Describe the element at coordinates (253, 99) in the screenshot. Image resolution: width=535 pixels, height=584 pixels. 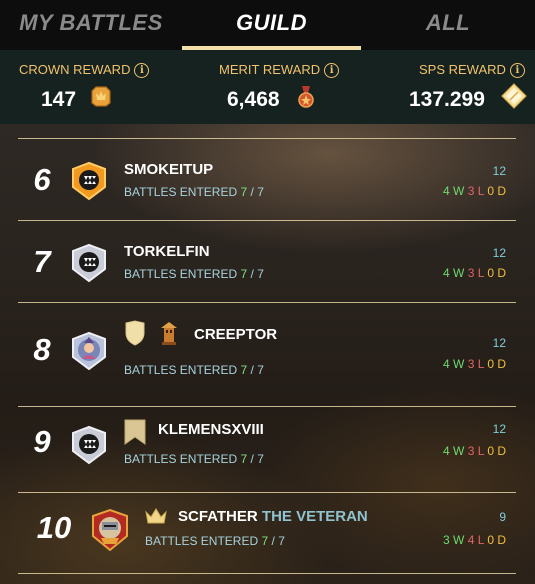
I see `merit-reward-value: 6,468` at that location.